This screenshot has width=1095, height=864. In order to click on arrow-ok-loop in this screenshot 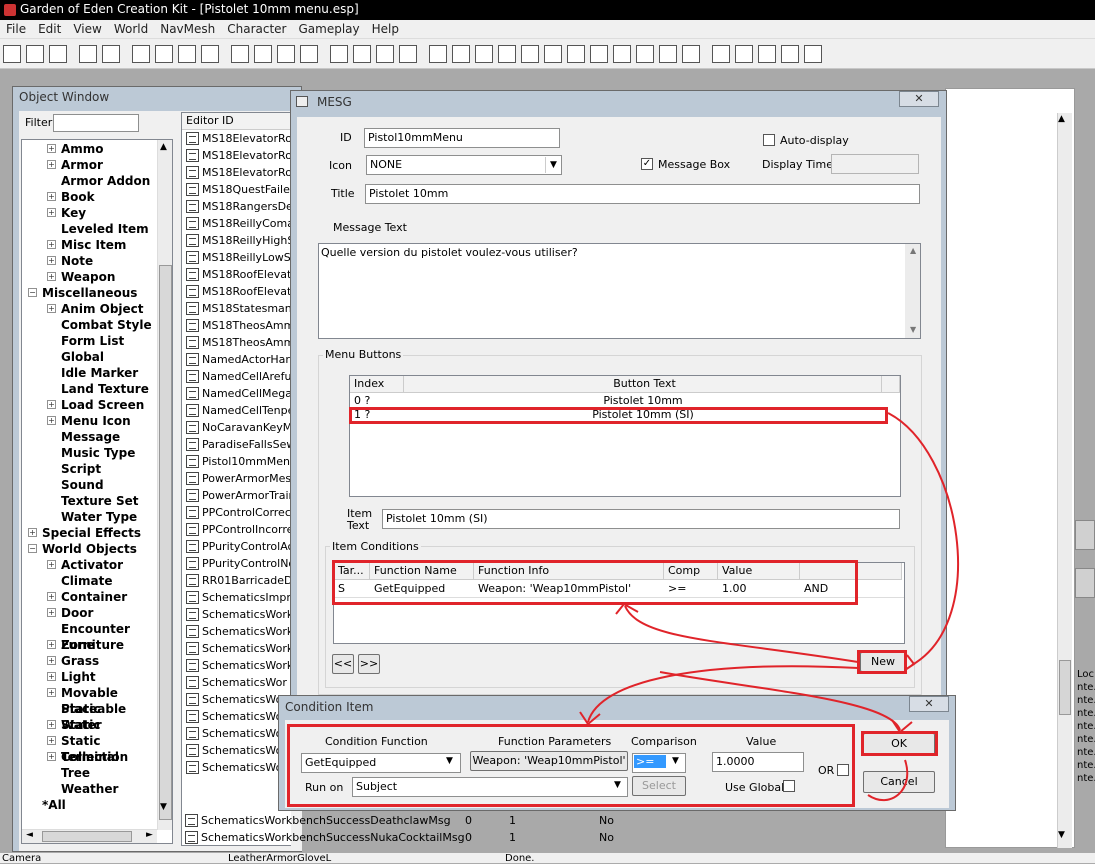, I will do `click(888, 780)`.